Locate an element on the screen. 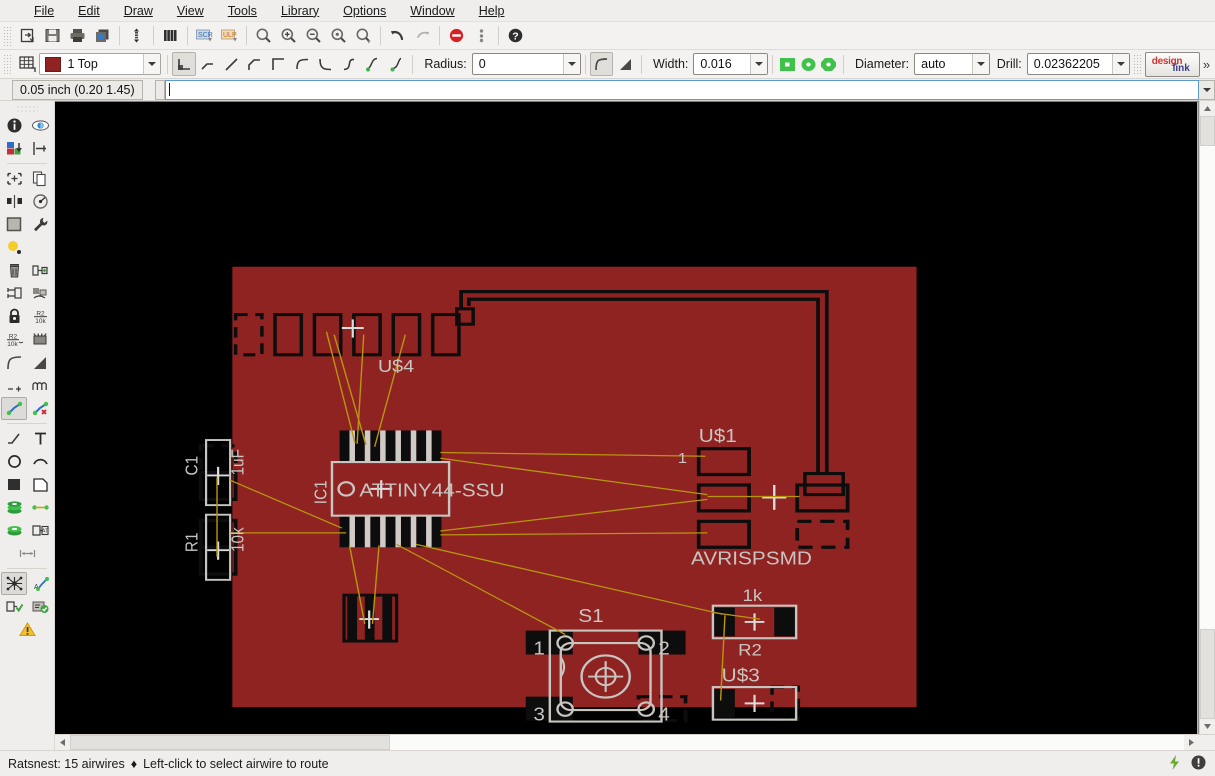  zoom-select-icon is located at coordinates (363, 36).